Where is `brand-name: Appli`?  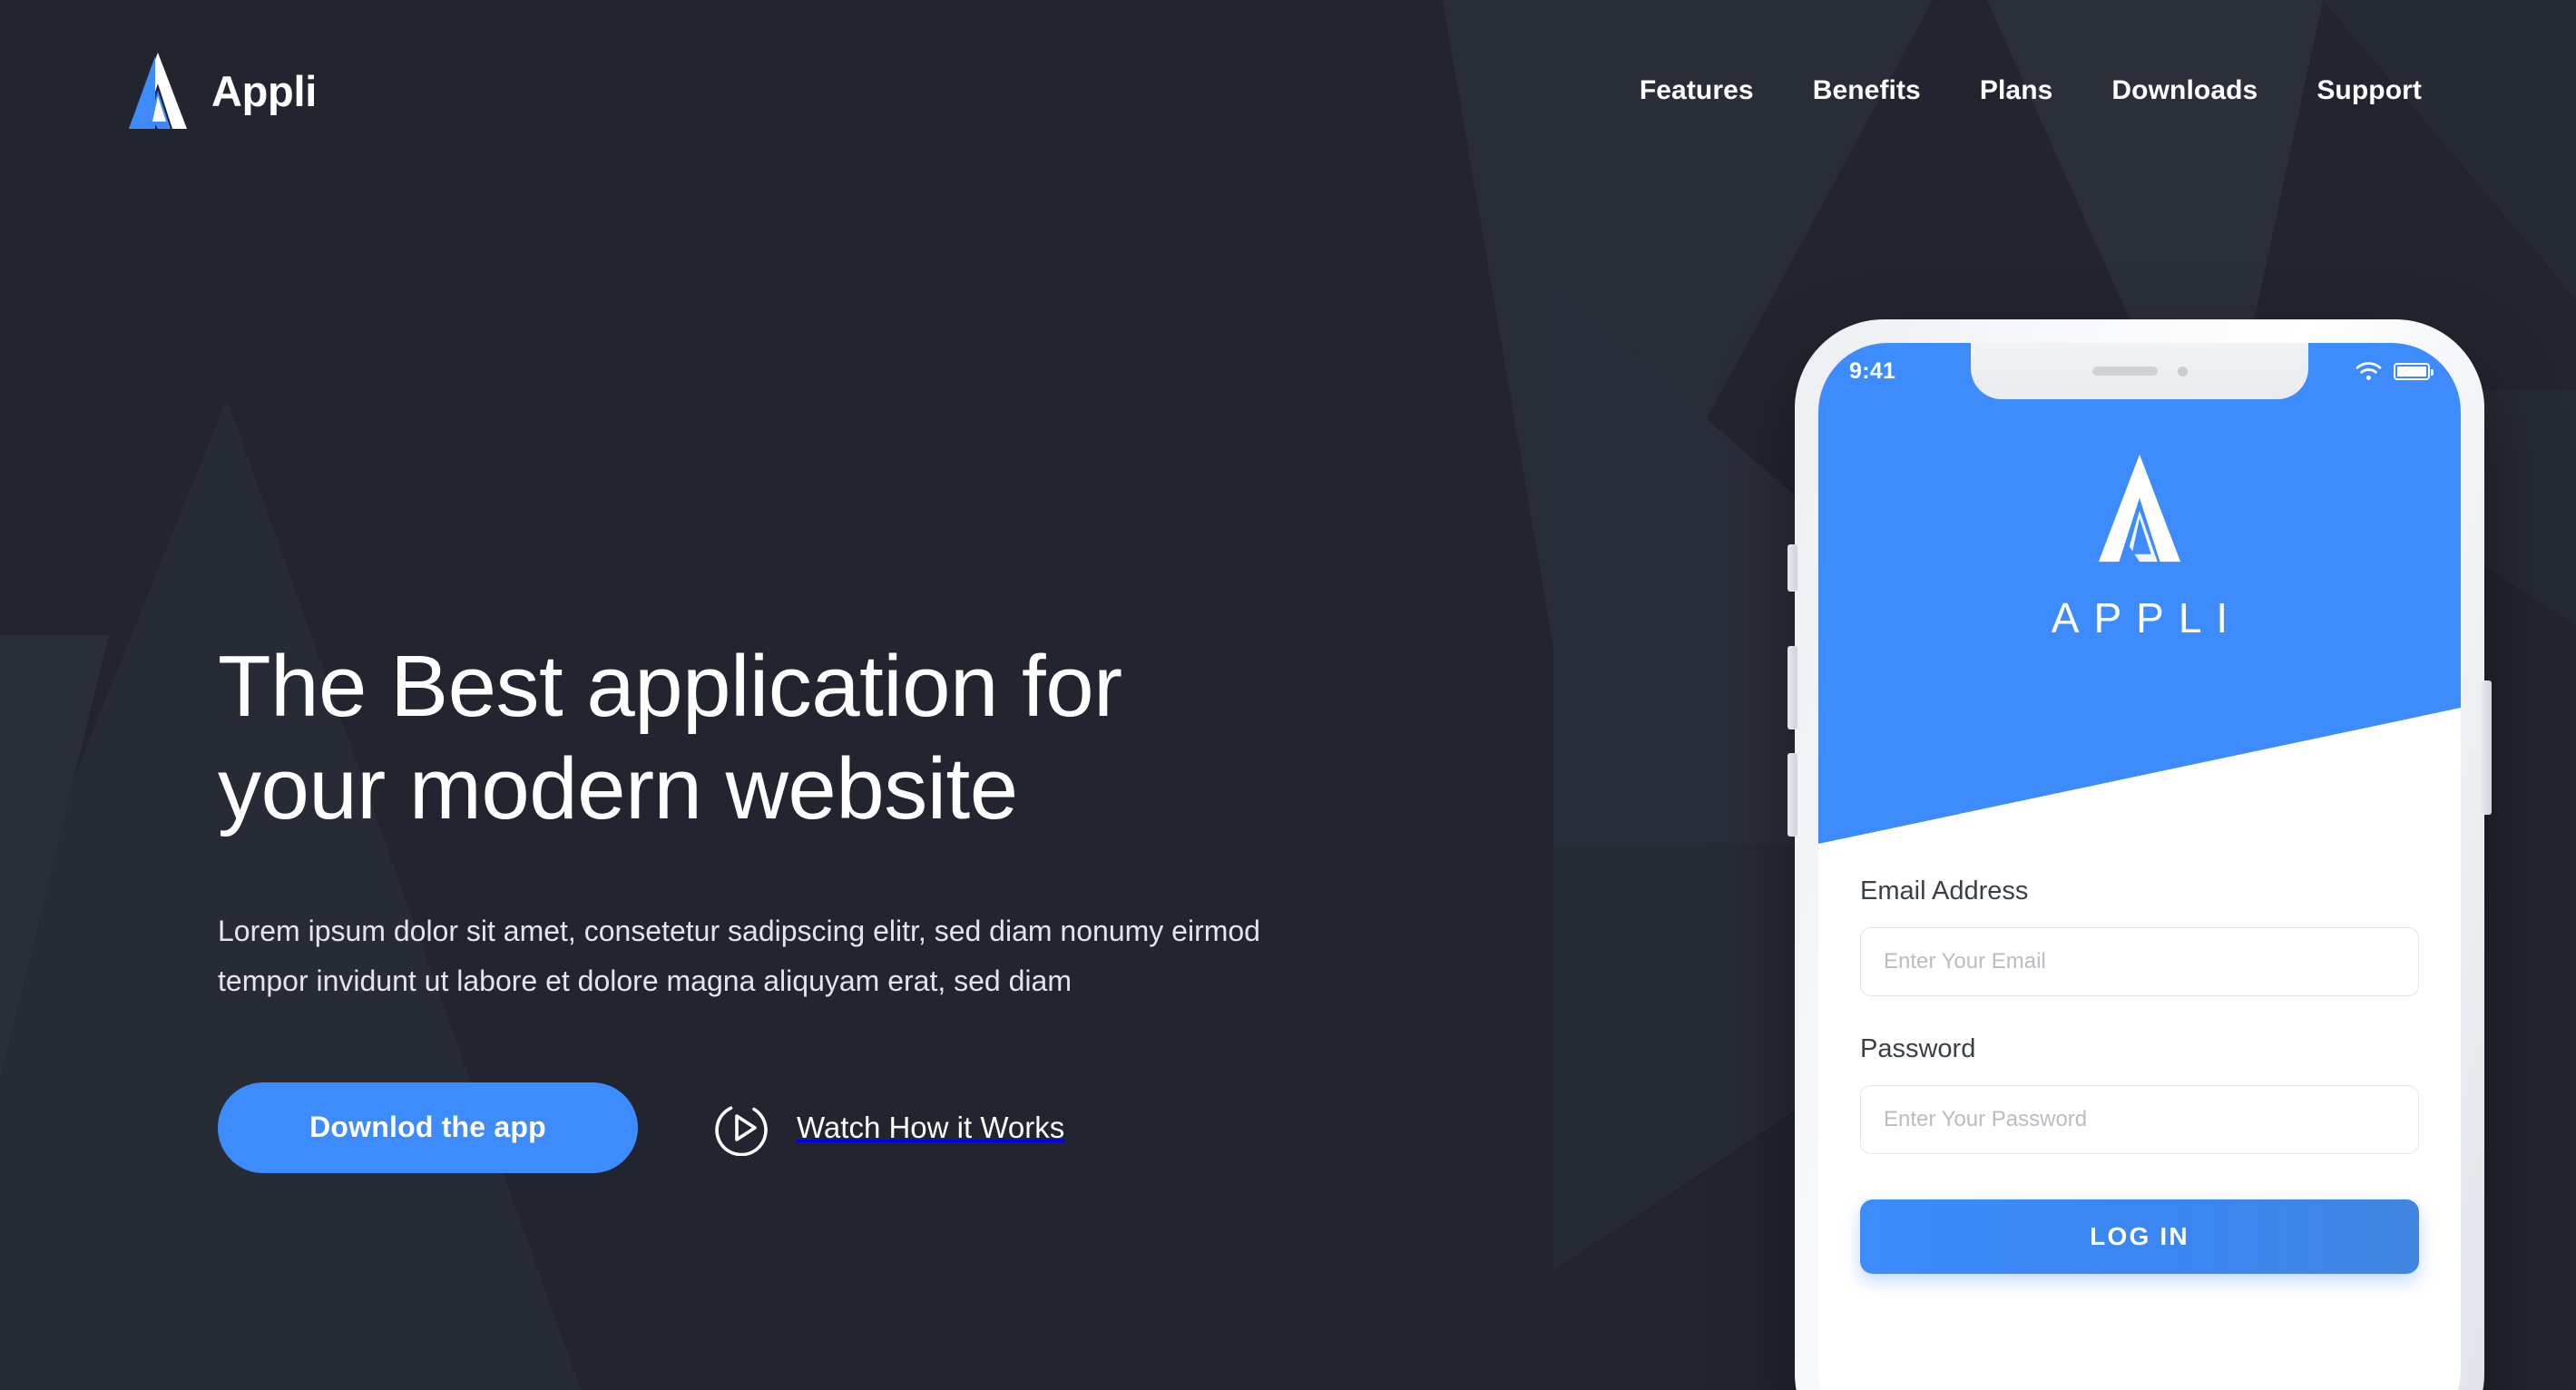 brand-name: Appli is located at coordinates (264, 90).